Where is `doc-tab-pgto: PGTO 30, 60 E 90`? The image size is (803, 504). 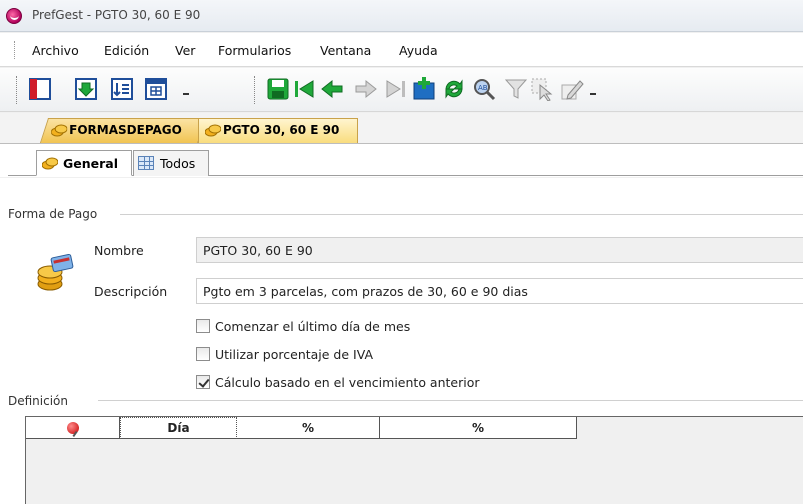 doc-tab-pgto: PGTO 30, 60 E 90 is located at coordinates (278, 130).